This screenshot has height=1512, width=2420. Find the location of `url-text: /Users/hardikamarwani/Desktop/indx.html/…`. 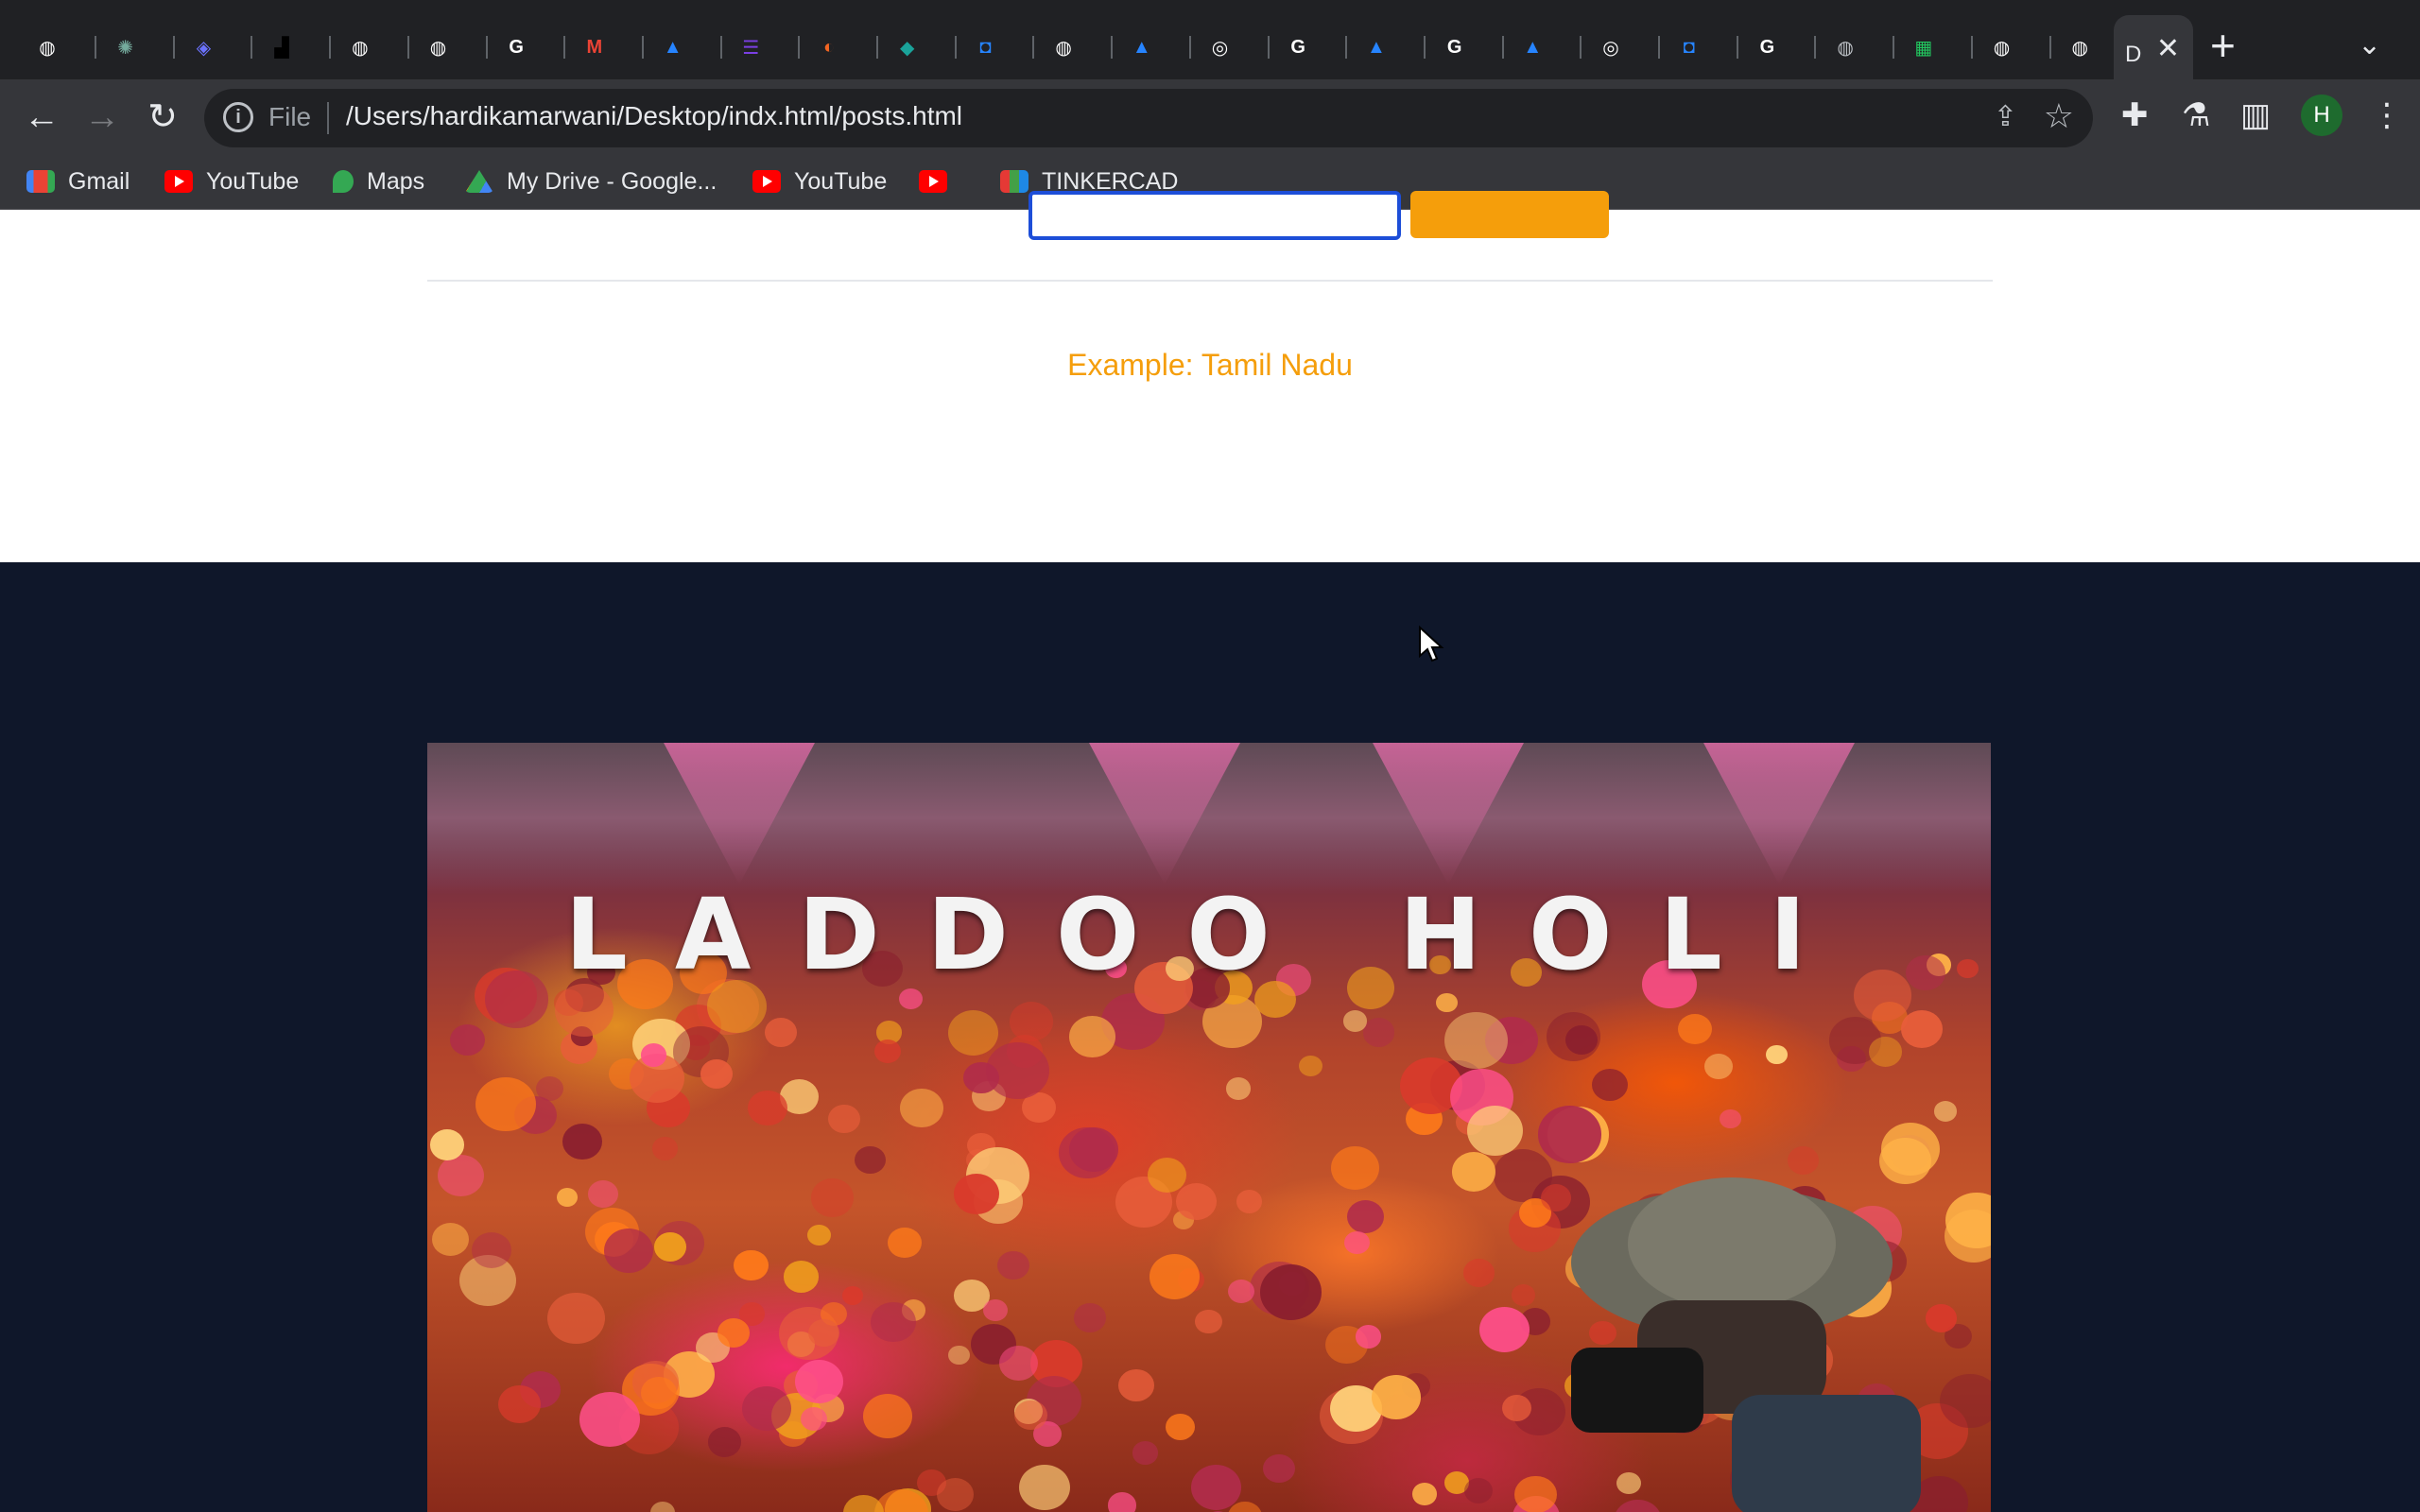

url-text: /Users/hardikamarwani/Desktop/indx.html/… is located at coordinates (654, 116).